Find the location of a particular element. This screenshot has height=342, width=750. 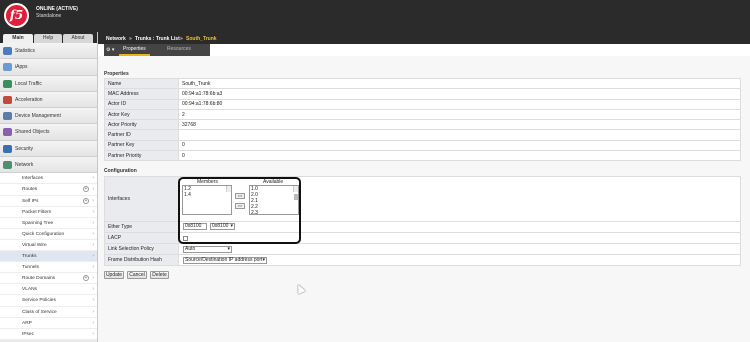

table-row: Actor ID 00:94:a1:78:6b:80 is located at coordinates (422, 104).